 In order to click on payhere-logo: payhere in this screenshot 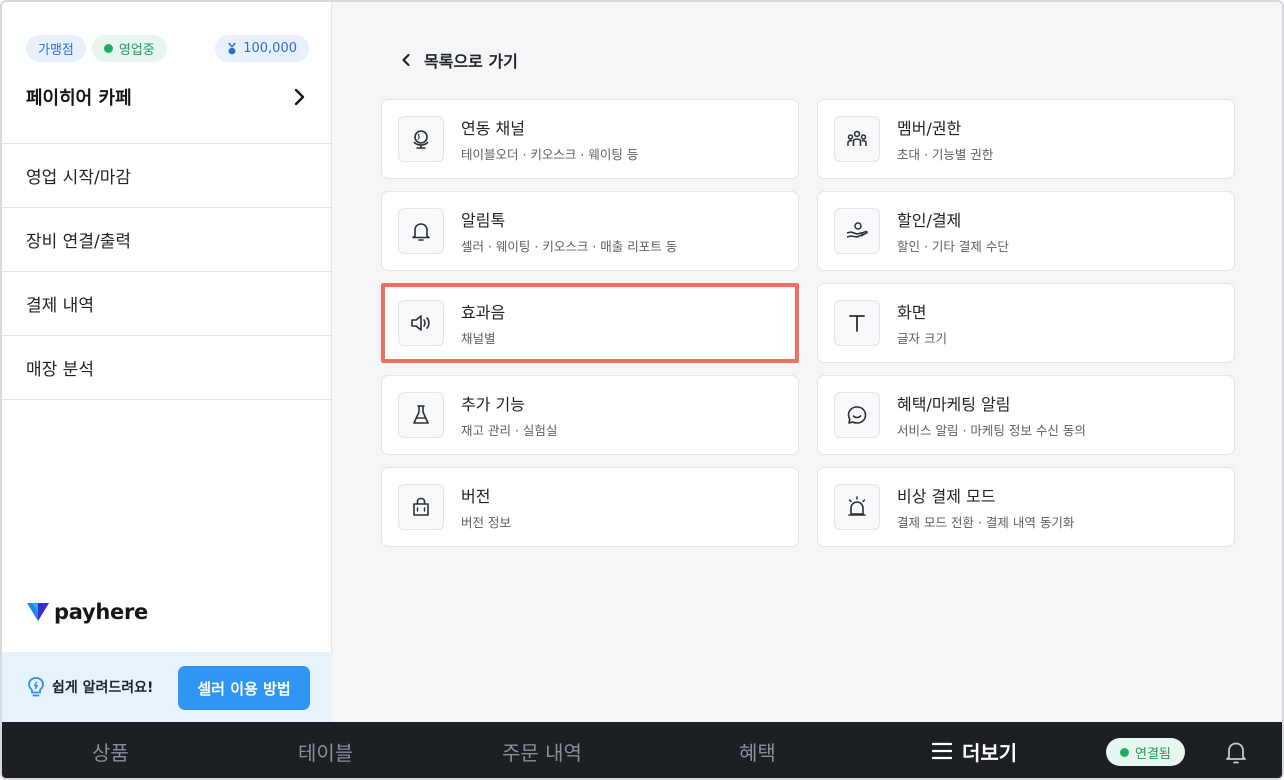, I will do `click(87, 612)`.